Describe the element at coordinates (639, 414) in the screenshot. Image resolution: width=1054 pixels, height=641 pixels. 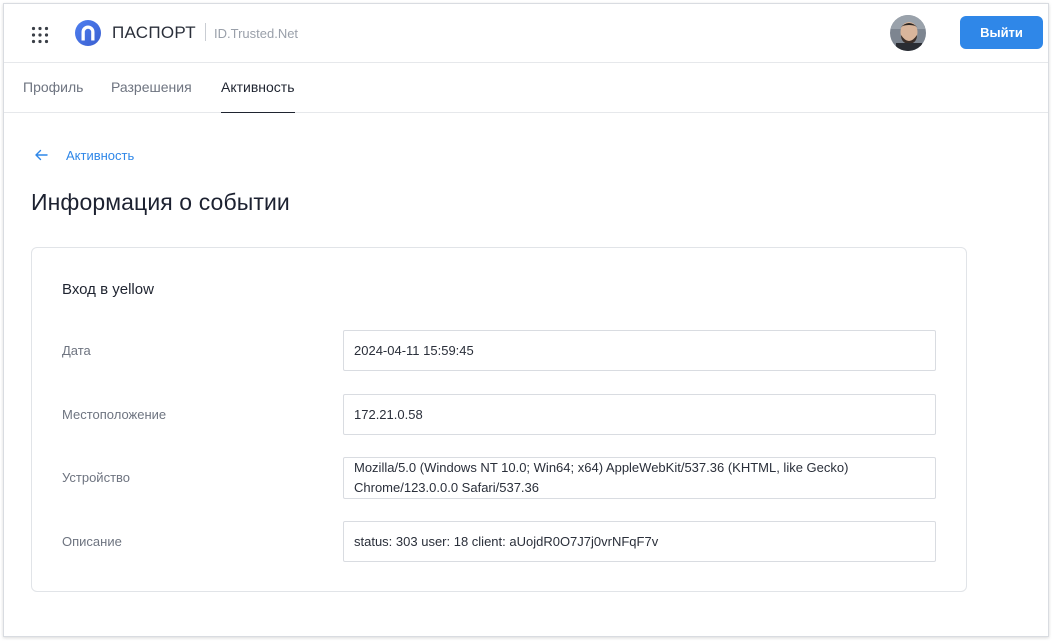
I see `location-field: 172.21.0.58` at that location.